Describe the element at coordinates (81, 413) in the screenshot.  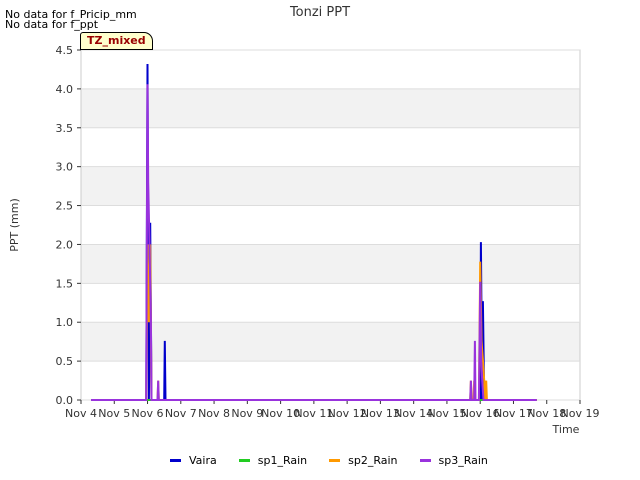
I see `x-tick-label: Nov 4` at that location.